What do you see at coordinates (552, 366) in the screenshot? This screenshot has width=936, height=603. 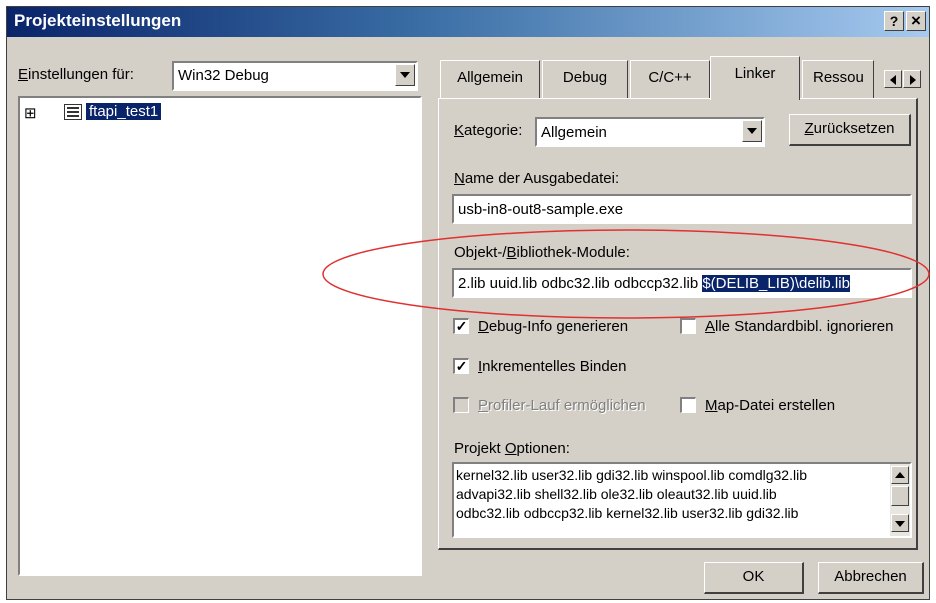 I see `incremental-link-label: Inkrementelles Binden` at bounding box center [552, 366].